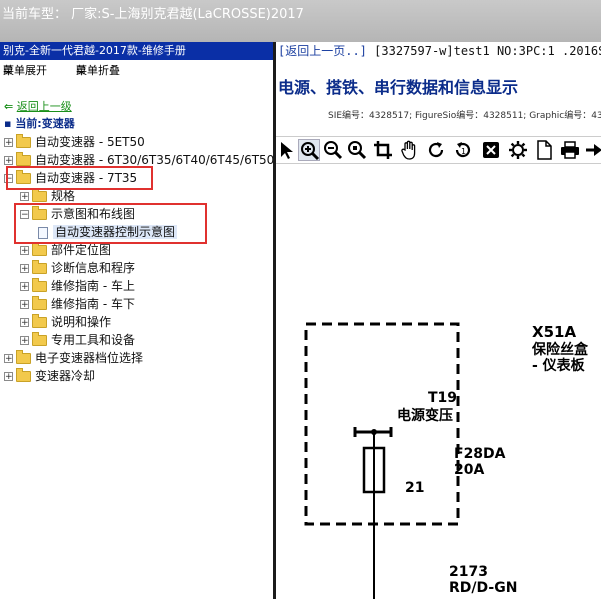 The width and height of the screenshot is (601, 599). I want to click on pointer-tool-button, so click(287, 150).